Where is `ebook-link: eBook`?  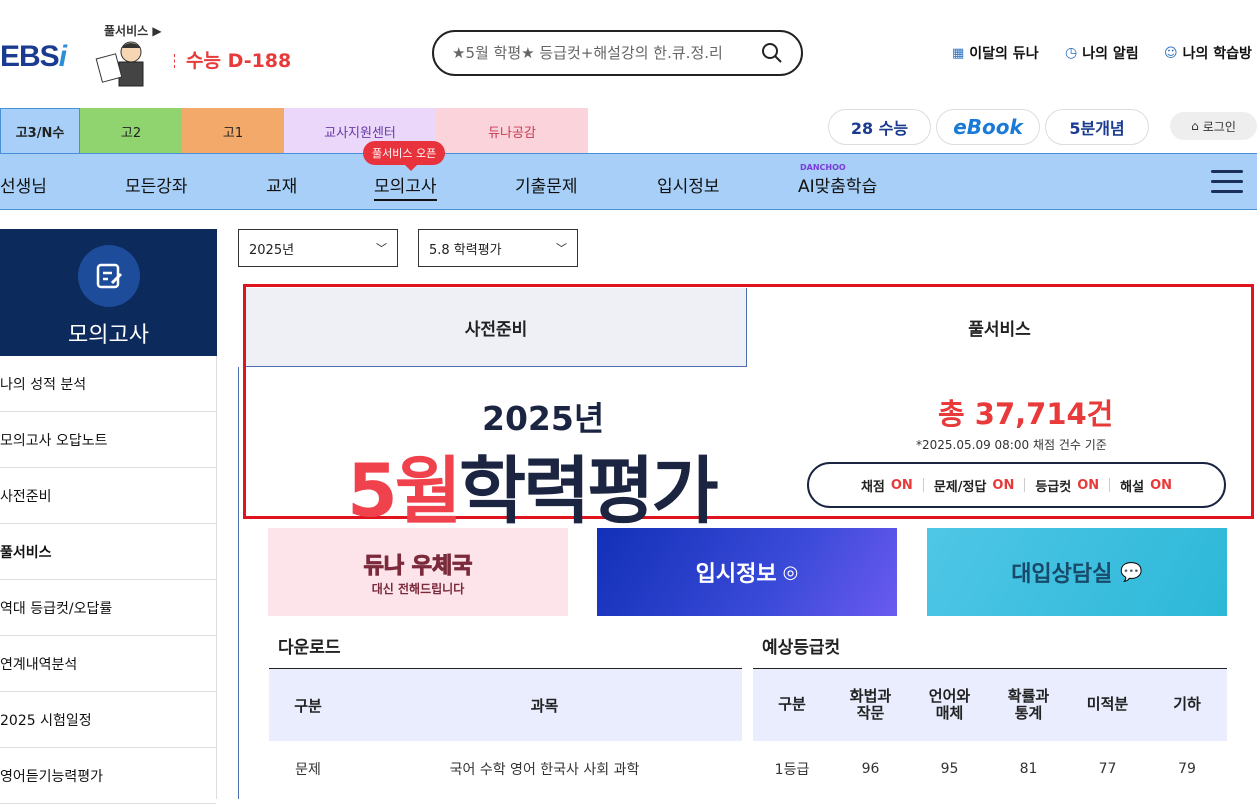
ebook-link: eBook is located at coordinates (988, 127).